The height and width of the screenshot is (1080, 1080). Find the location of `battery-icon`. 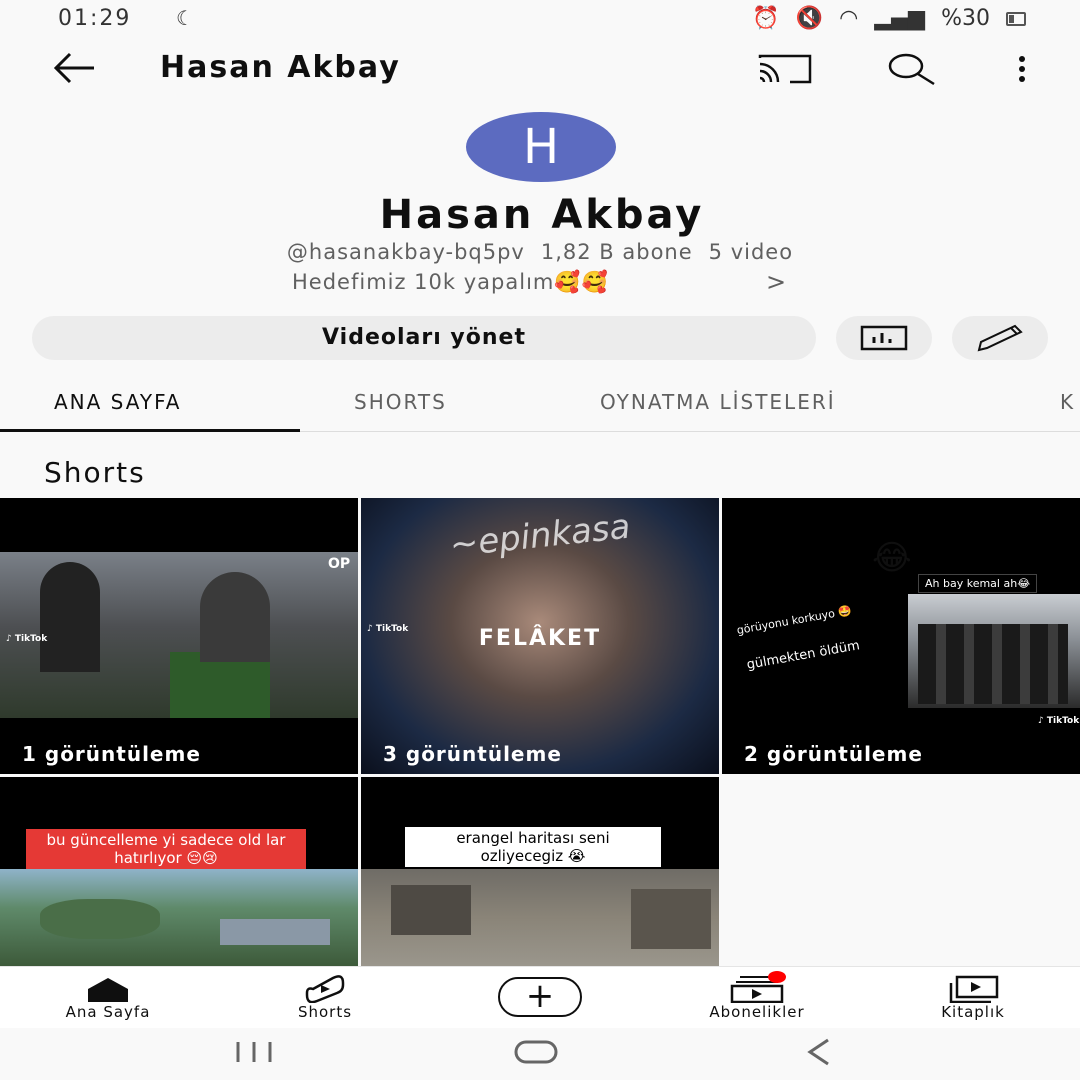

battery-icon is located at coordinates (1016, 18).